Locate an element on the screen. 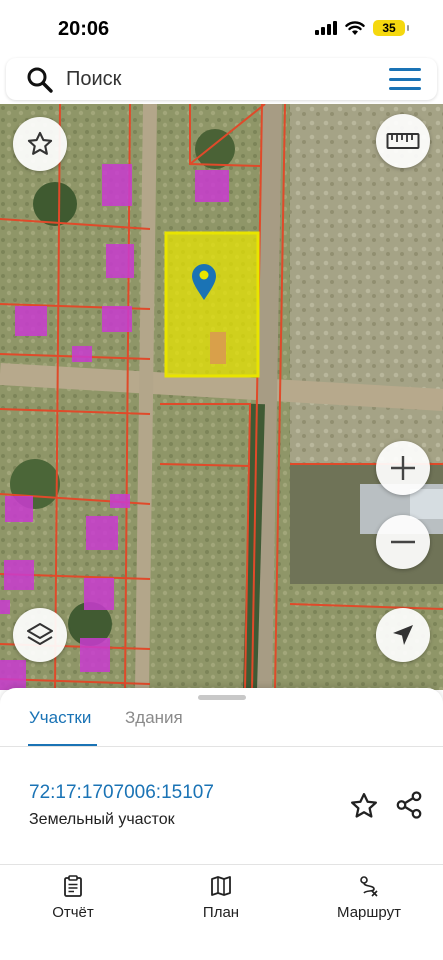 Image resolution: width=443 pixels, height=960 pixels. status-icons: 35 is located at coordinates (362, 28).